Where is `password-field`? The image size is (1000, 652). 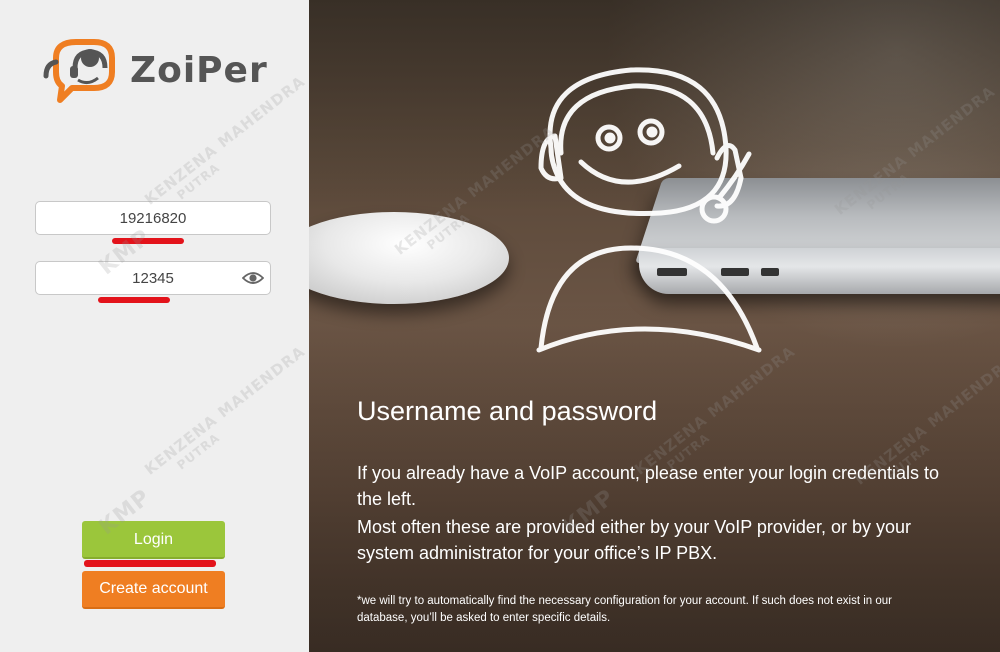
password-field is located at coordinates (153, 278).